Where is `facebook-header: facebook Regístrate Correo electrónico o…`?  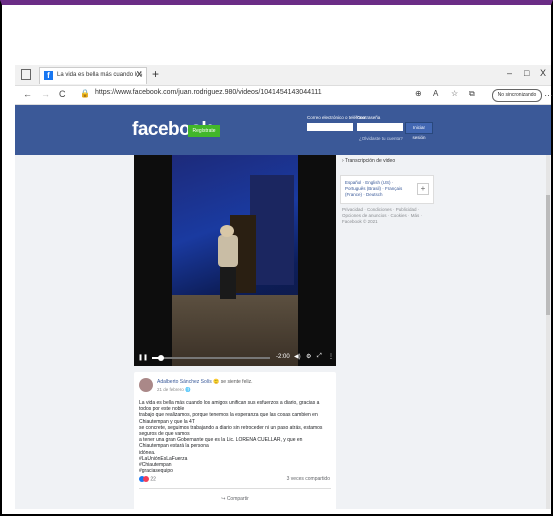 facebook-header: facebook Regístrate Correo electrónico o… is located at coordinates (283, 130).